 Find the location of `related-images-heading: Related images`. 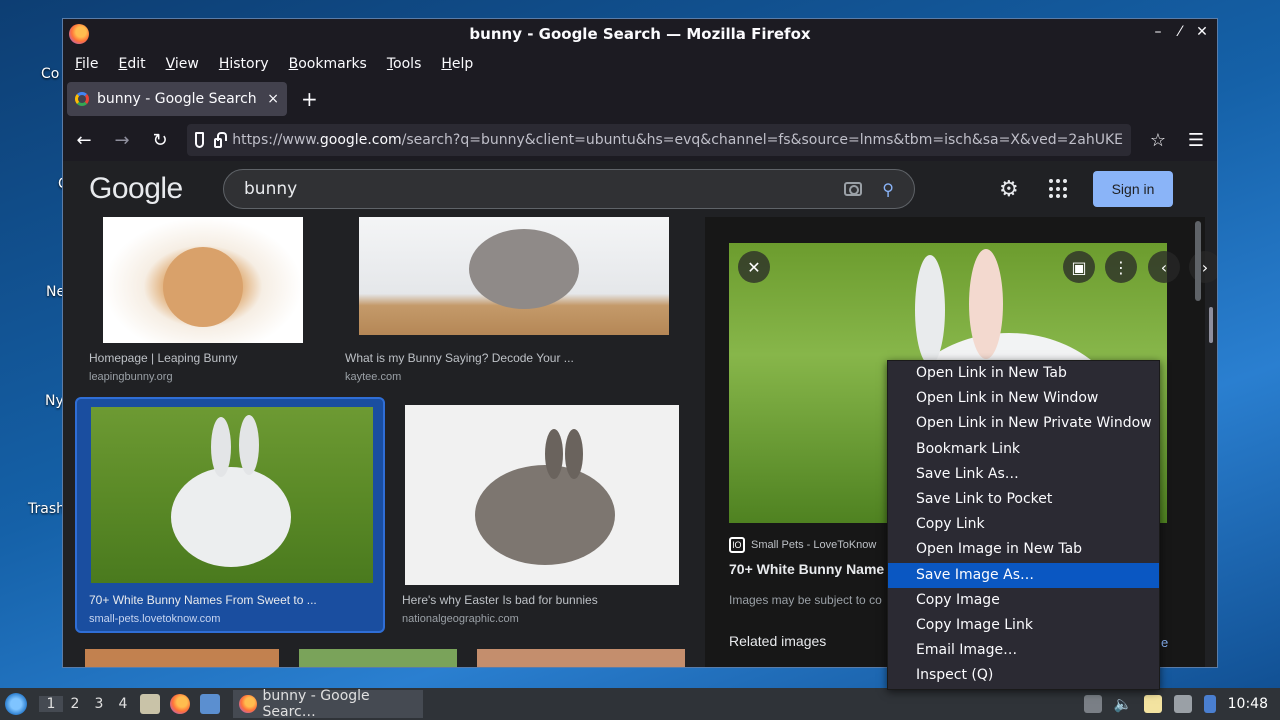

related-images-heading: Related images is located at coordinates (778, 641).